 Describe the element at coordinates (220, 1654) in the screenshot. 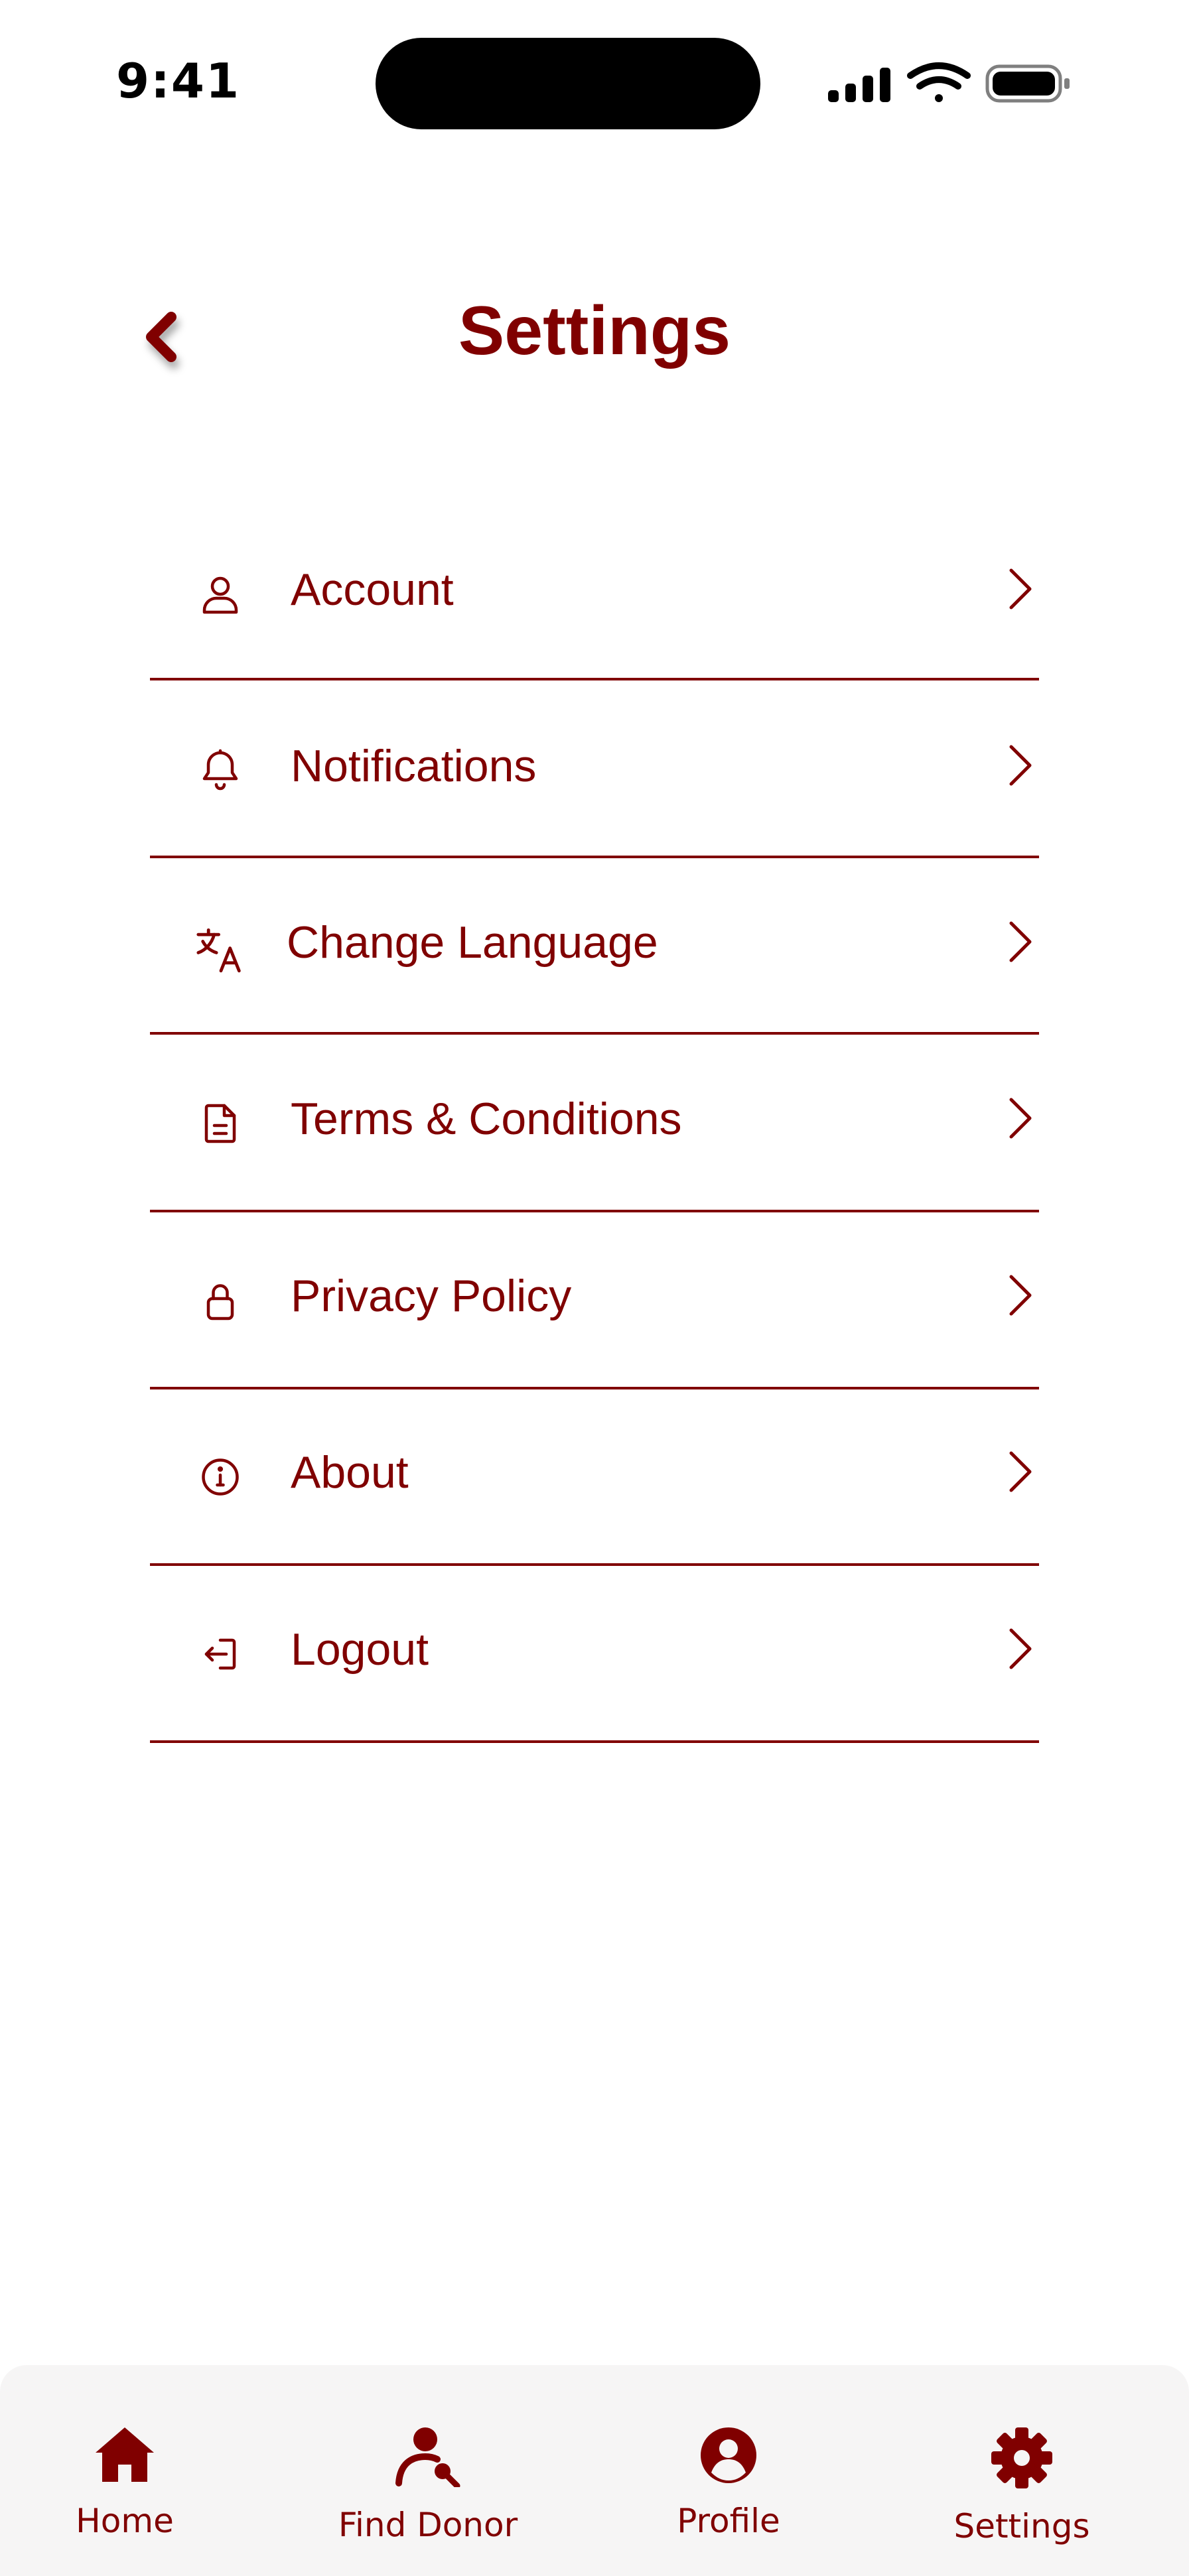

I see `logout-icon` at that location.